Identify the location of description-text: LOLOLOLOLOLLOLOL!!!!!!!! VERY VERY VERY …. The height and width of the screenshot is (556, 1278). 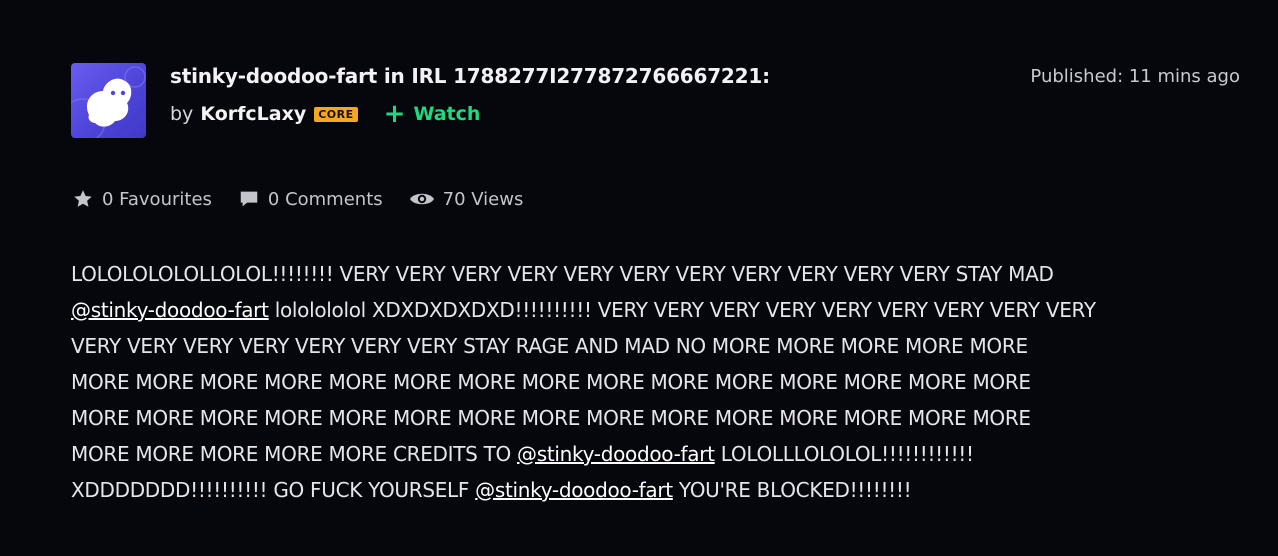
(562, 274).